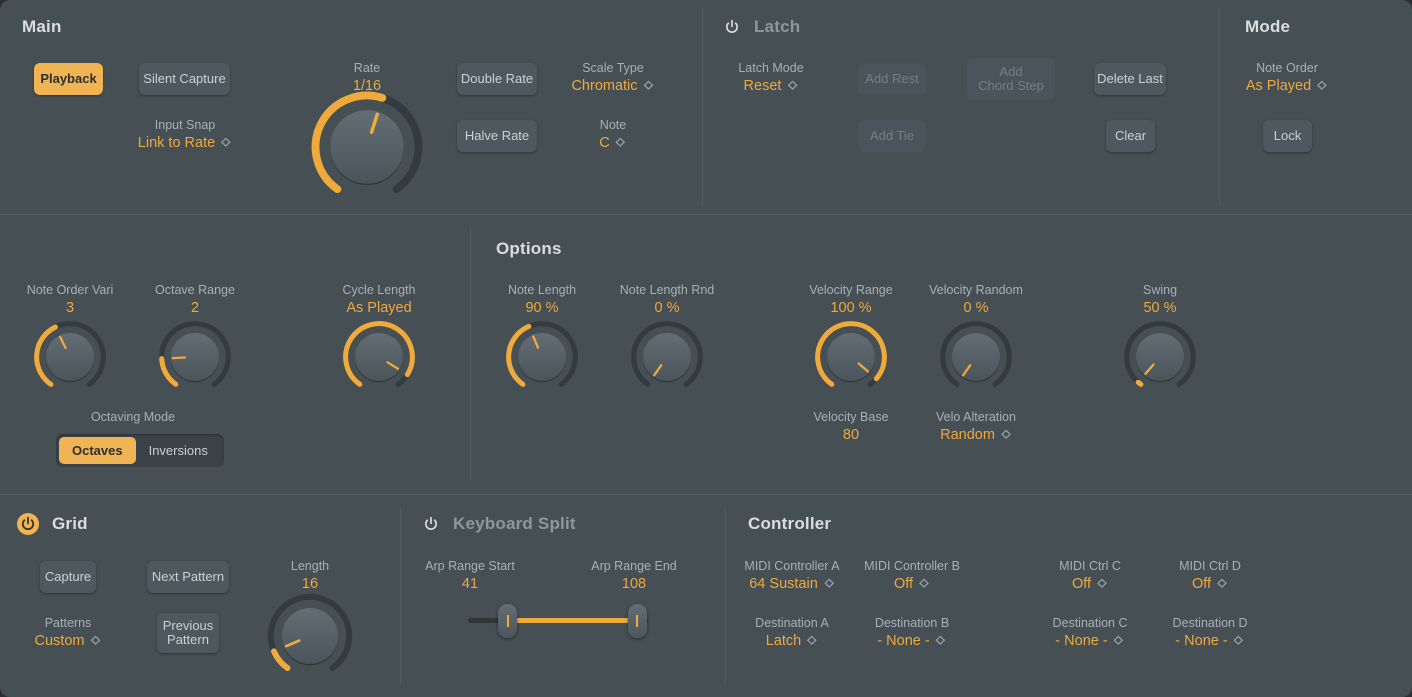  I want to click on input-snap-value: Link to Rate, so click(185, 143).